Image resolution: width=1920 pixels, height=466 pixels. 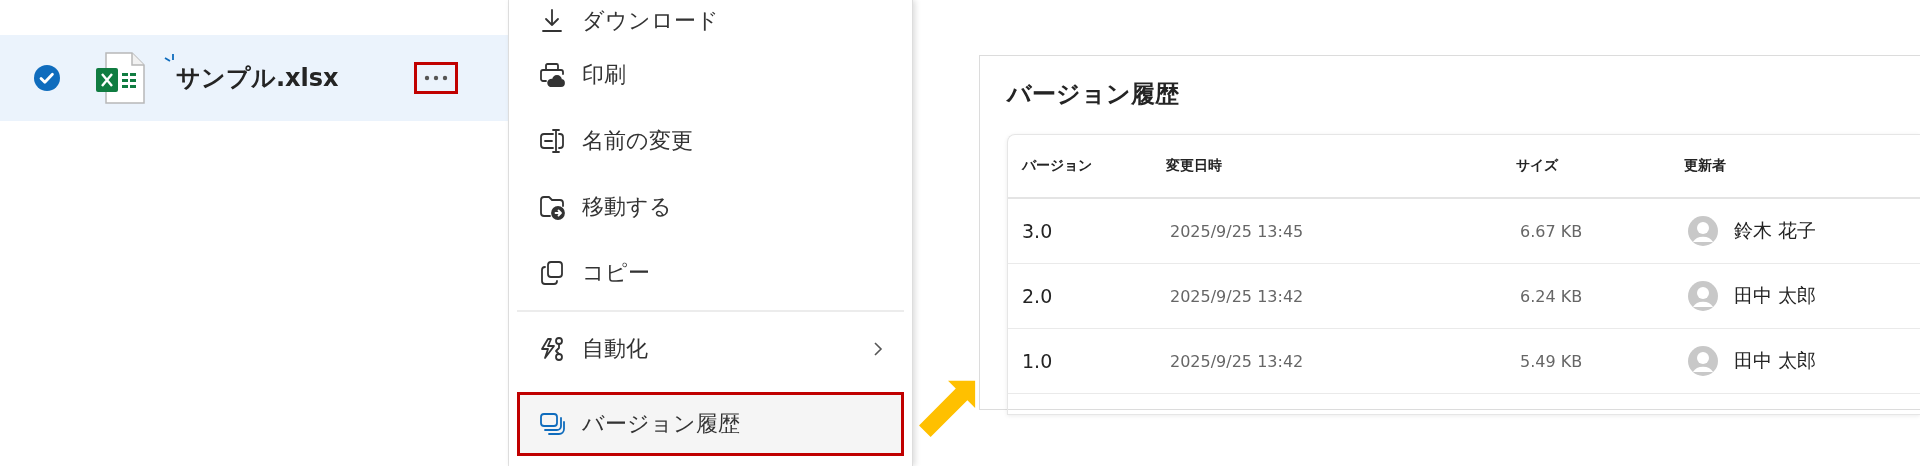 What do you see at coordinates (552, 141) in the screenshot?
I see `rename-icon` at bounding box center [552, 141].